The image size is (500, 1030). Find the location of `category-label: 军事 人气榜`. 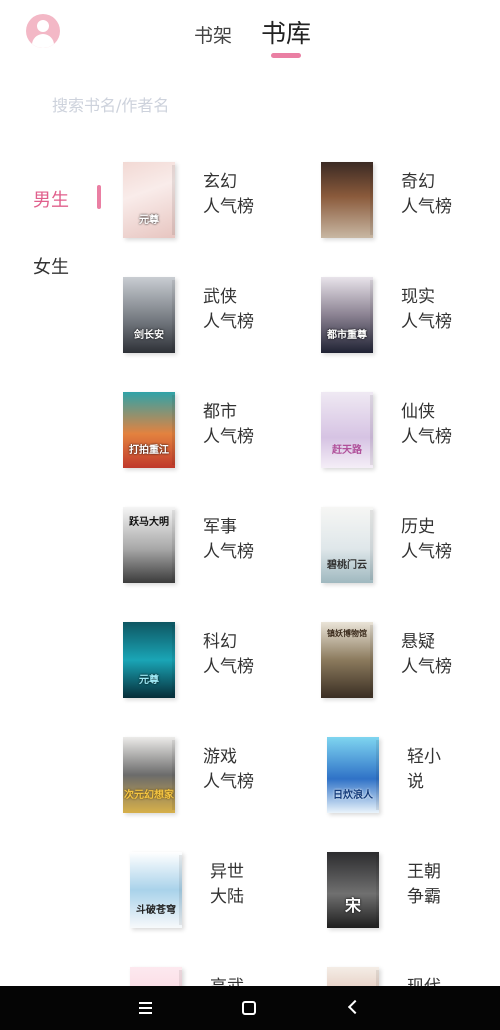

category-label: 军事 人气榜 is located at coordinates (228, 539).